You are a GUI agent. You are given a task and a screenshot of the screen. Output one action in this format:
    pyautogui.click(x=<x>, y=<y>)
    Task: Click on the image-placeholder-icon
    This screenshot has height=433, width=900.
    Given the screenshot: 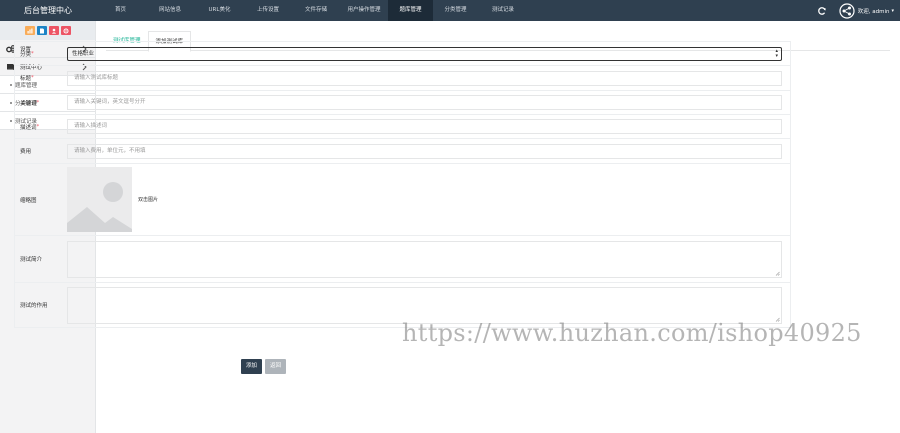 What is the action you would take?
    pyautogui.click(x=99, y=199)
    